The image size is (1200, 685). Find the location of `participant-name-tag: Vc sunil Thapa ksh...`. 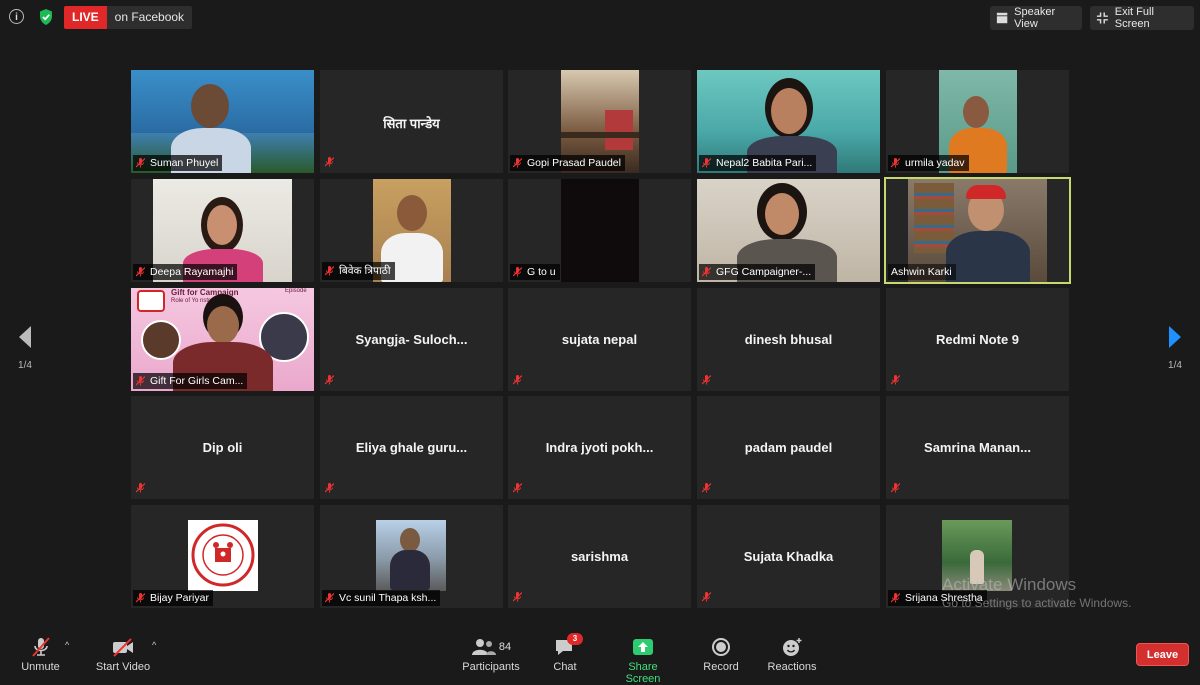

participant-name-tag: Vc sunil Thapa ksh... is located at coordinates (381, 598).